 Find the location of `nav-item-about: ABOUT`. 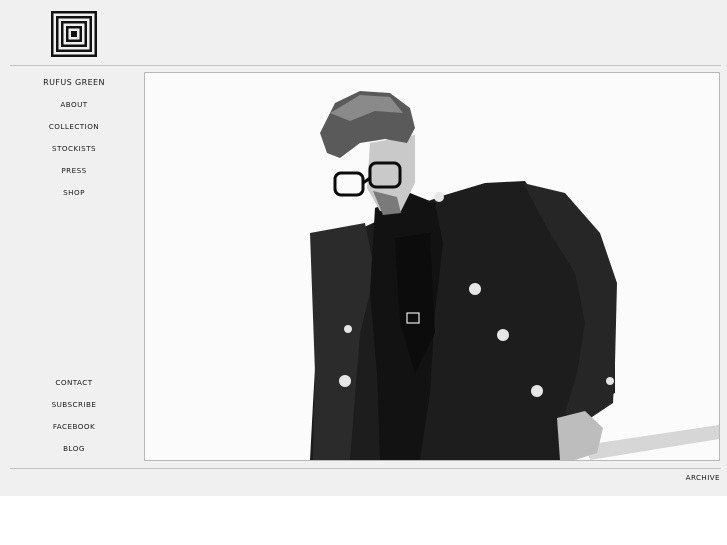

nav-item-about: ABOUT is located at coordinates (74, 105).